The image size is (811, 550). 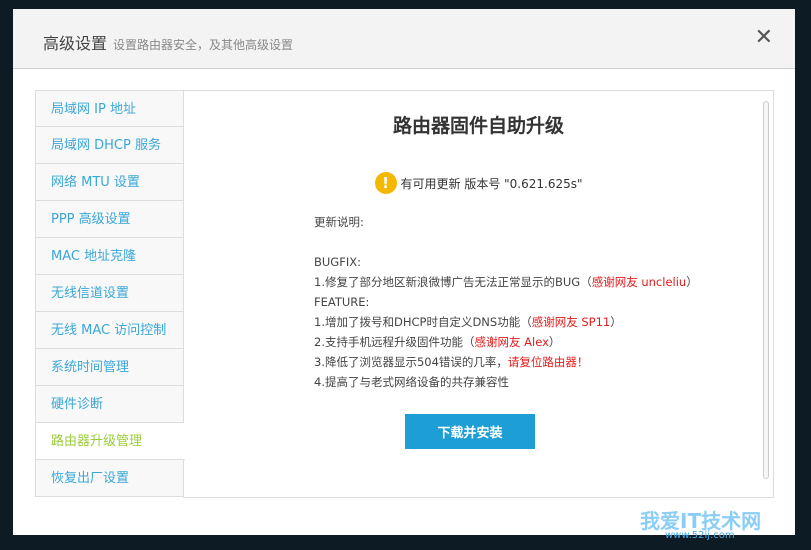 I want to click on sidebar-item-hardware-diagnosis: 硬件诊断, so click(x=109, y=404).